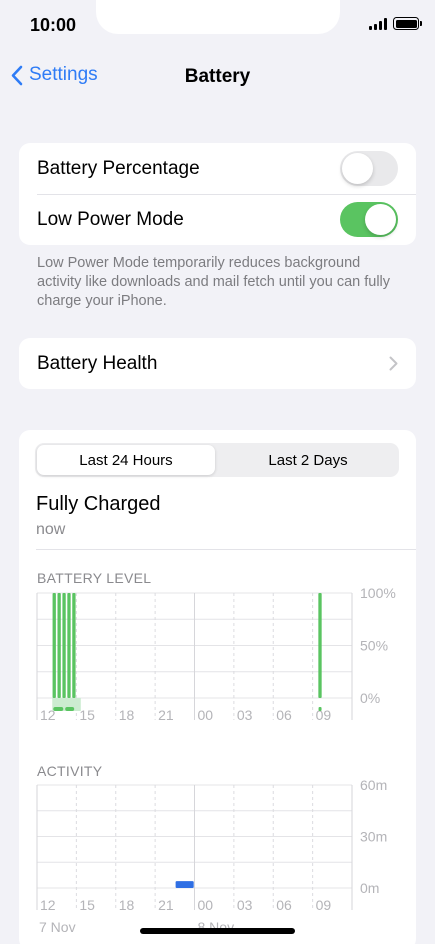 This screenshot has height=944, width=435. Describe the element at coordinates (51, 529) in the screenshot. I see `charge-status-time: now` at that location.